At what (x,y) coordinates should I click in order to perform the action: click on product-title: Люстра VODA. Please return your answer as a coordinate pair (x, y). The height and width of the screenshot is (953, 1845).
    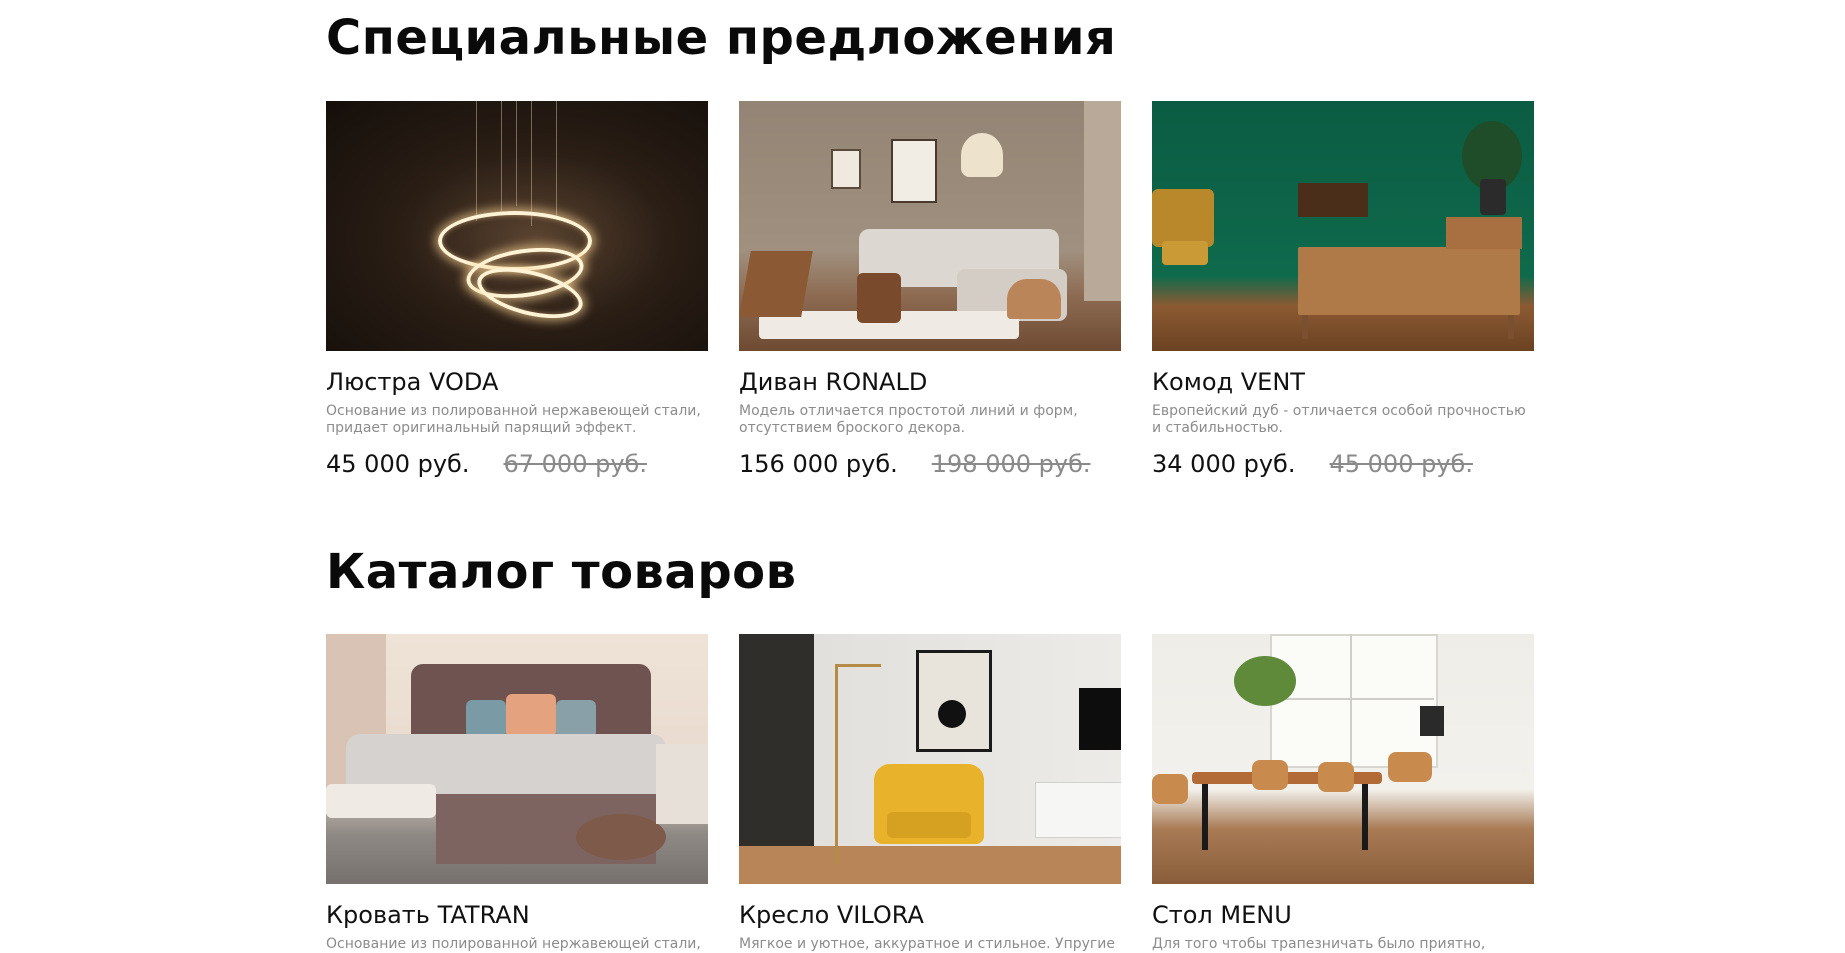
    Looking at the image, I should click on (517, 382).